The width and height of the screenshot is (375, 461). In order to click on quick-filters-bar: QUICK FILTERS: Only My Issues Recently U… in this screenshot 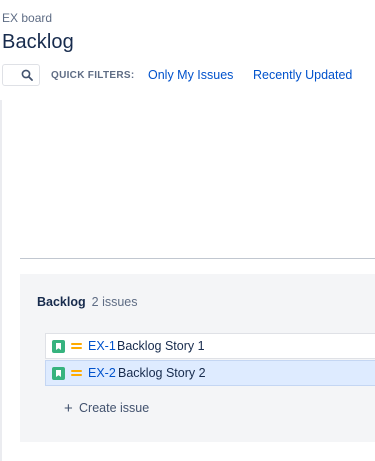, I will do `click(187, 76)`.